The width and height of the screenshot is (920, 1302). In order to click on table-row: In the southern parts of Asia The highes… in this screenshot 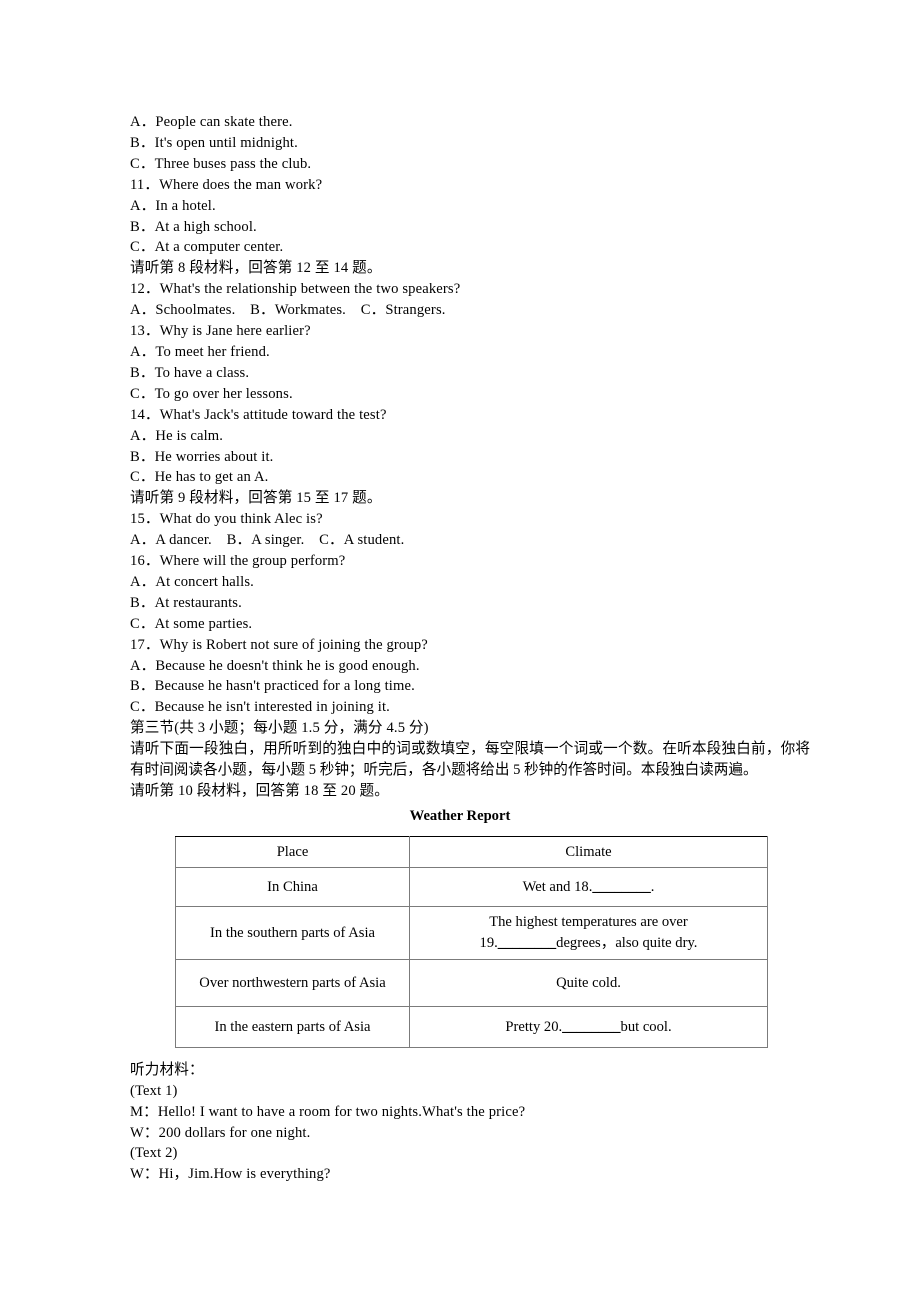, I will do `click(471, 932)`.